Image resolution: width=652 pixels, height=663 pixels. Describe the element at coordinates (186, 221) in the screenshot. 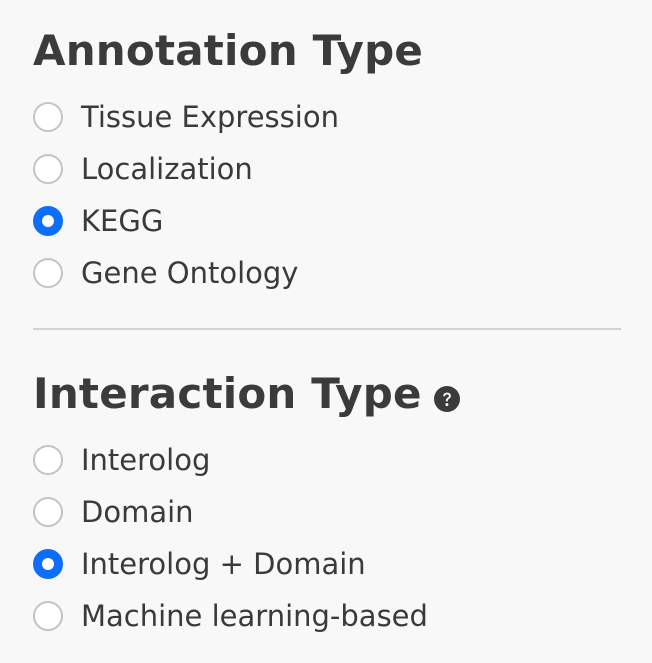

I see `annotation-option-kegg: KEGG` at that location.